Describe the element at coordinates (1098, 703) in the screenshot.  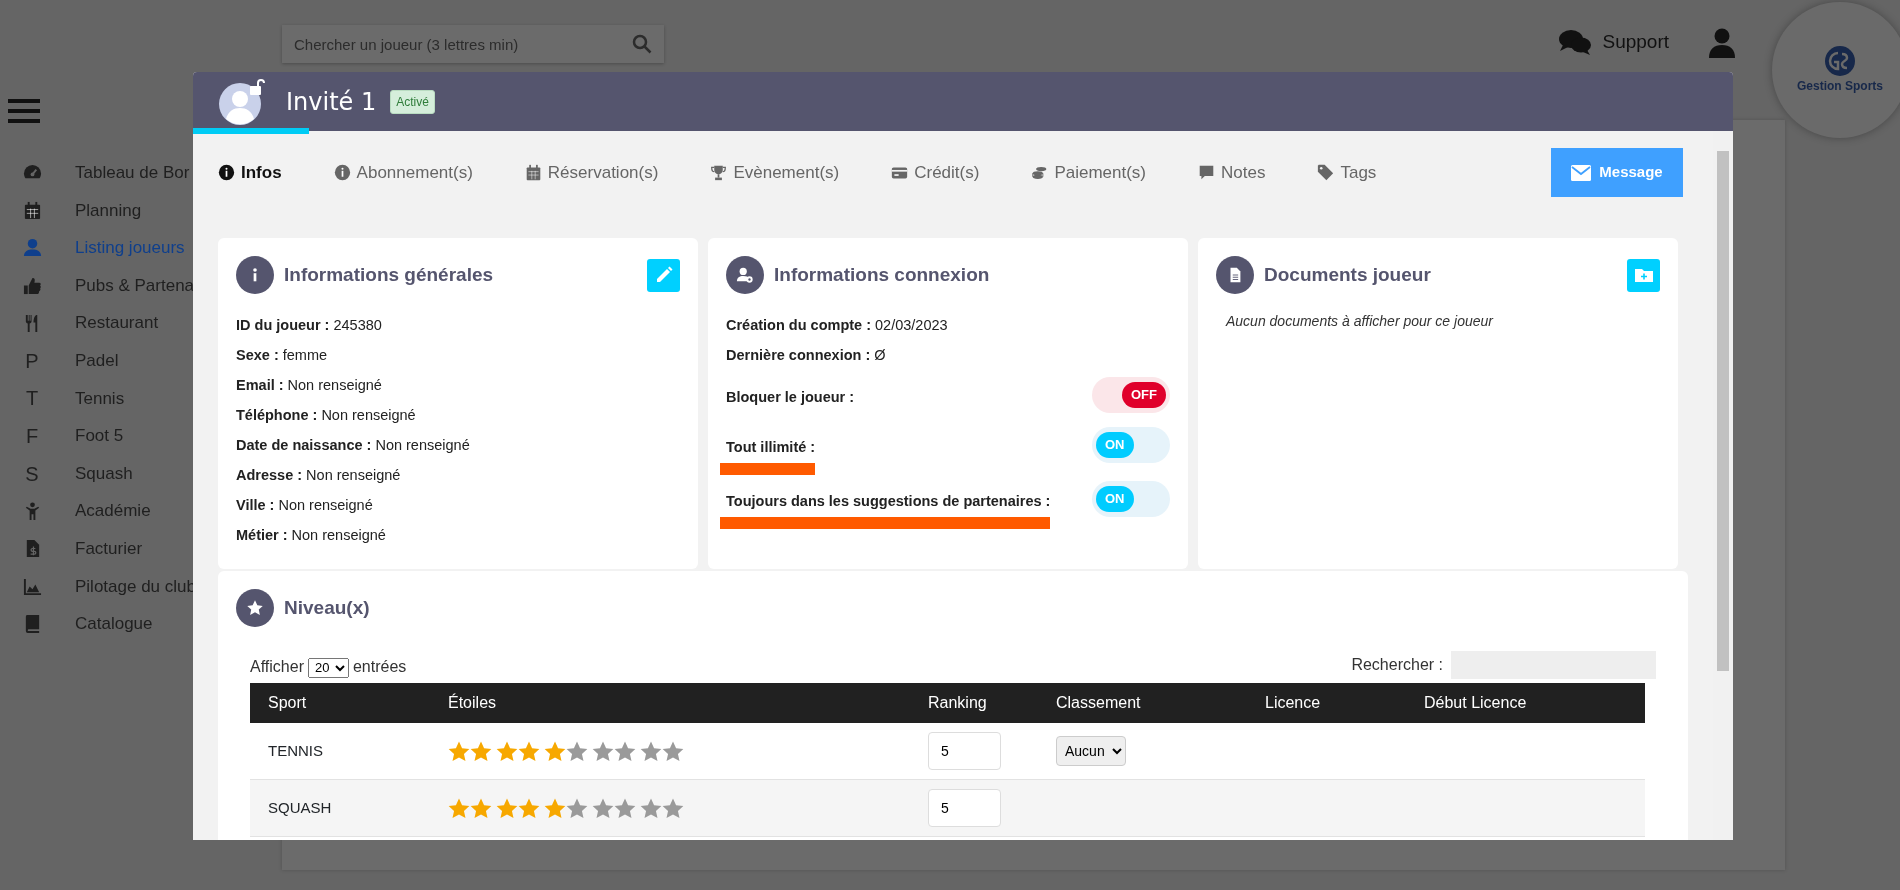
I see `column-header: Classement` at that location.